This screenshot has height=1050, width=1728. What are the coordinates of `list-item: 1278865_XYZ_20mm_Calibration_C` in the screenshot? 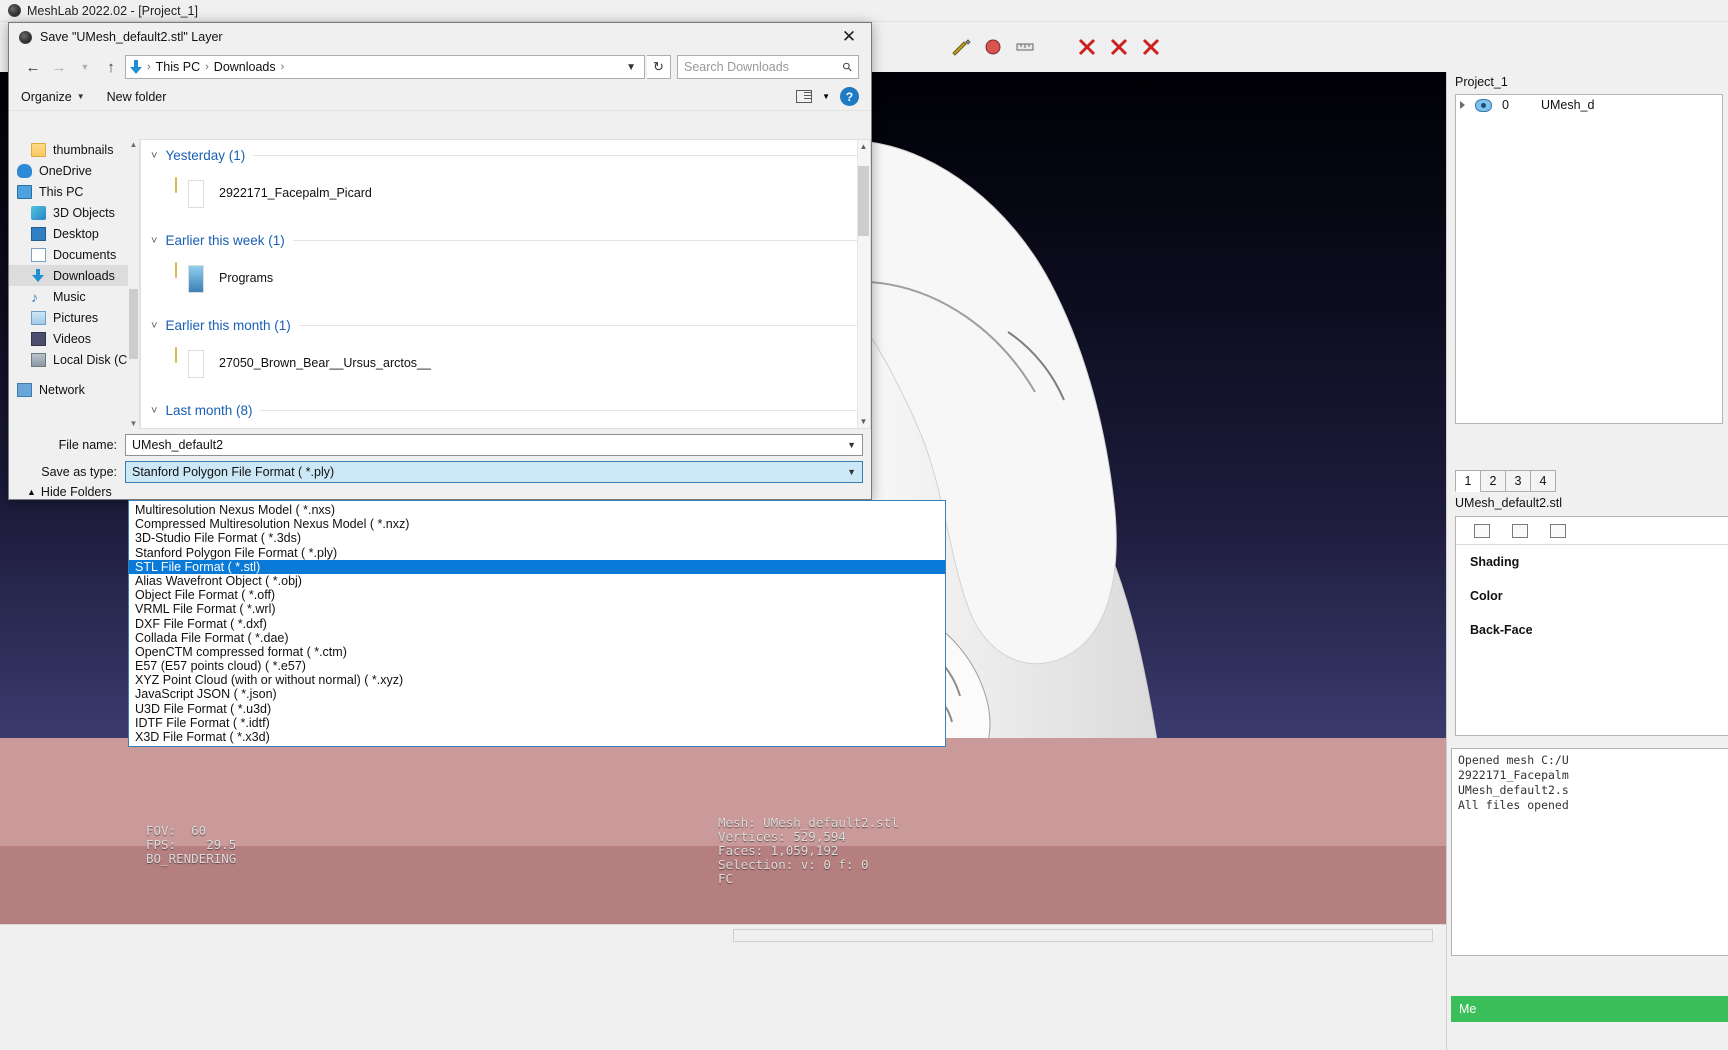 It's located at (529, 425).